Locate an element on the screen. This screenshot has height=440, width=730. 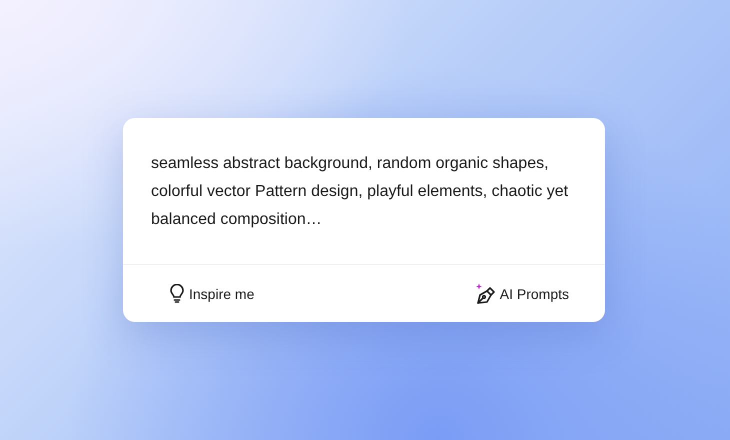
ai-prompts-button: AI Prompts is located at coordinates (522, 293).